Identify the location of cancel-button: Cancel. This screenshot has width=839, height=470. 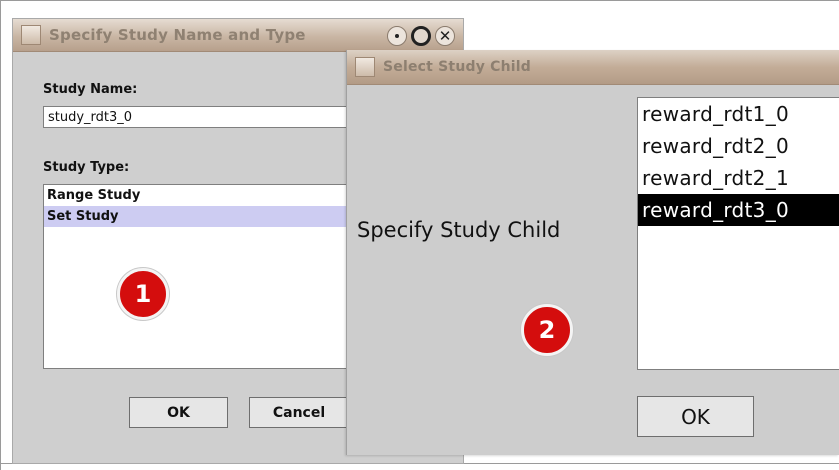
(299, 412).